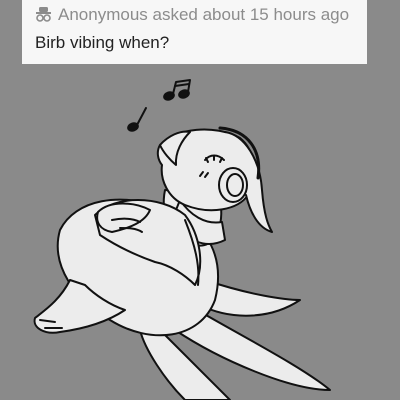 This screenshot has width=400, height=400. I want to click on asker-line: Anonymous asked about 15 hours ago, so click(197, 14).